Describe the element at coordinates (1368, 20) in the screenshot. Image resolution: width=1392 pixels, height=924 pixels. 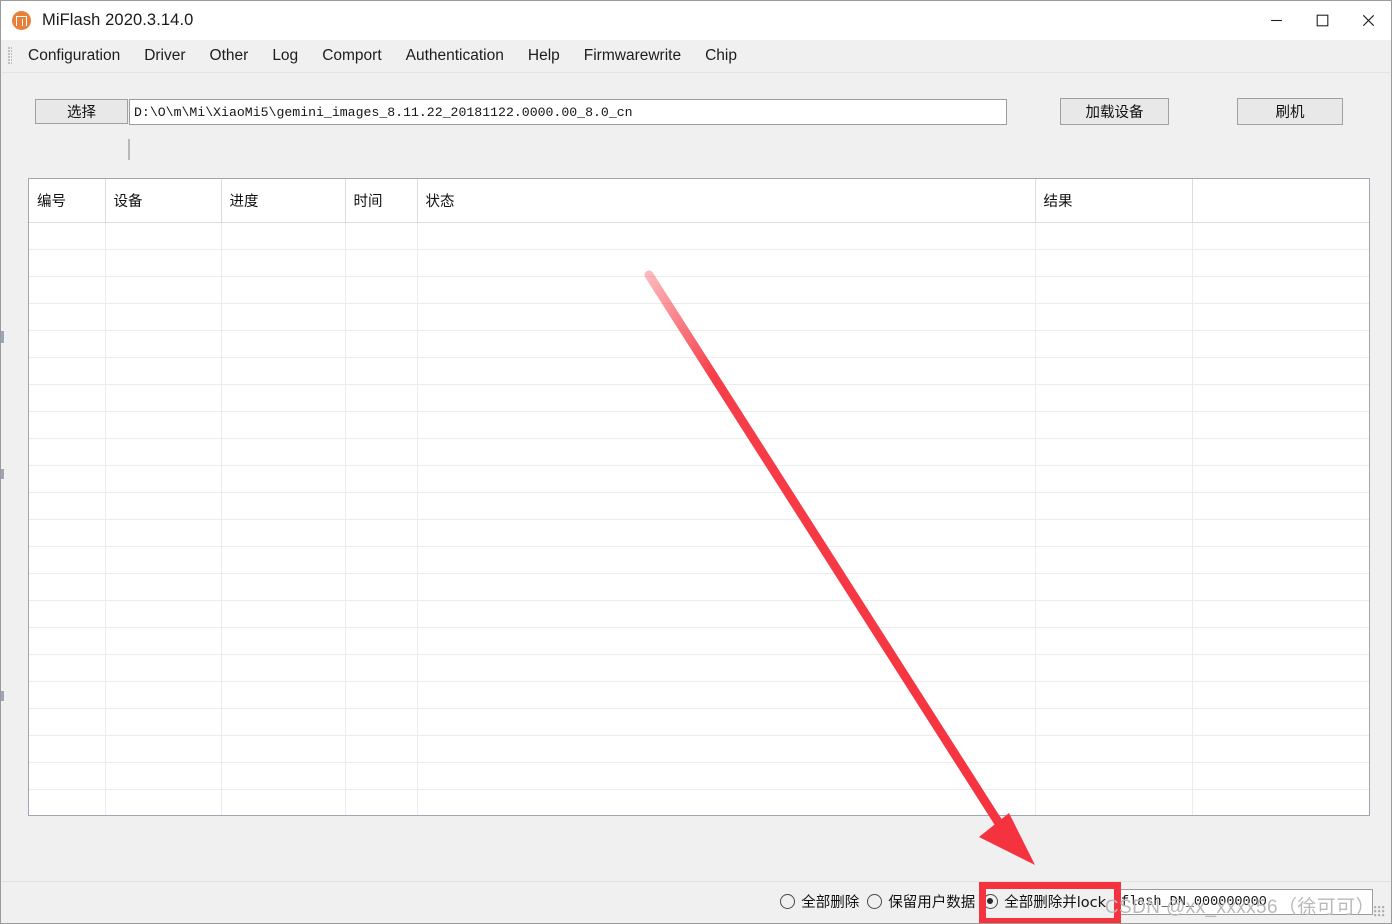
I see `close-icon` at that location.